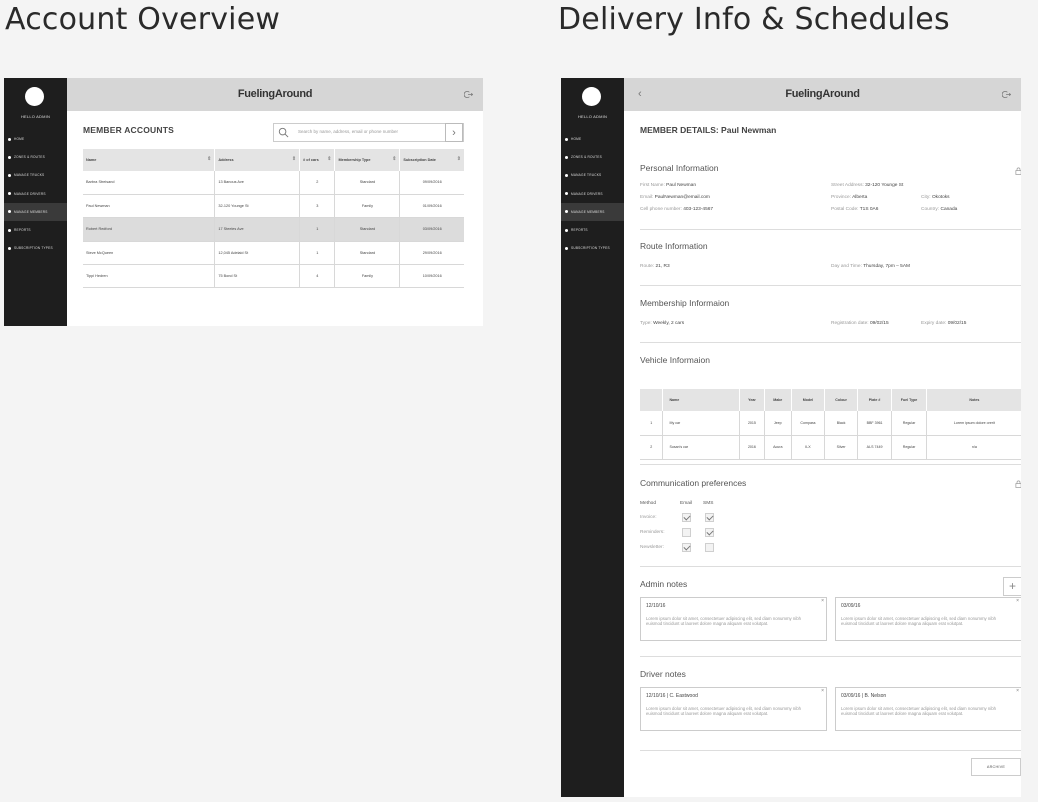 This screenshot has width=1038, height=802. I want to click on column-header-label: # of cars, so click(311, 160).